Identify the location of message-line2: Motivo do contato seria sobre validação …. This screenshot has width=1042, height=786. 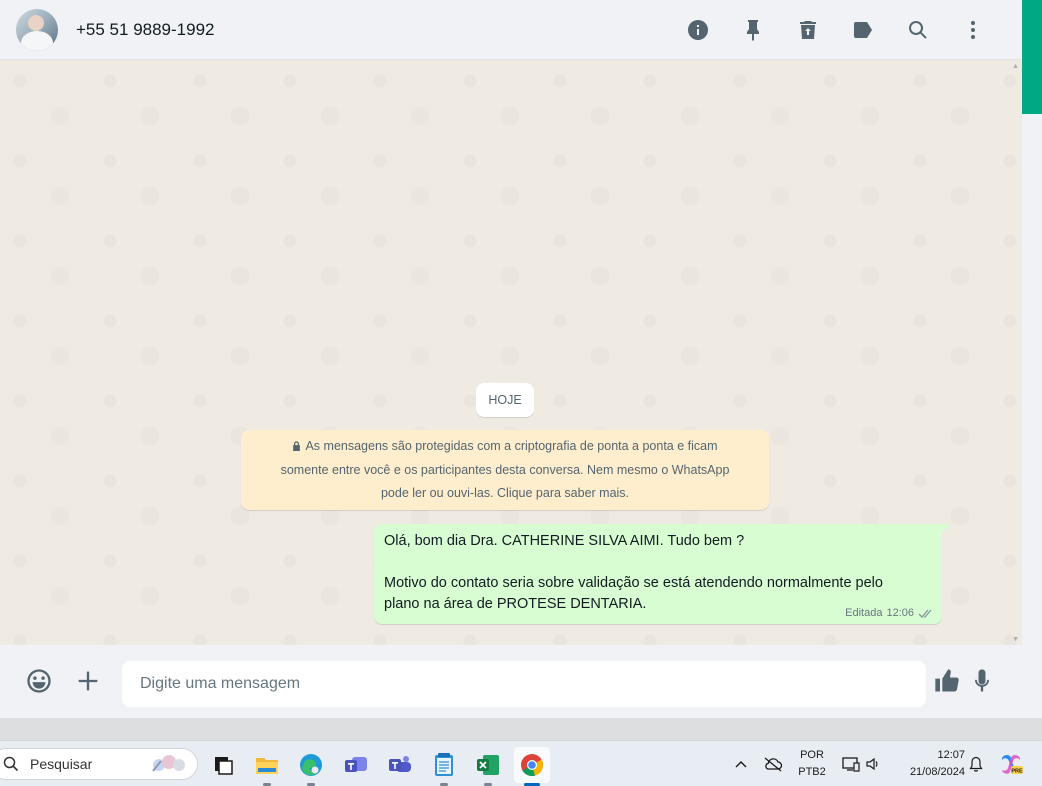
(633, 583).